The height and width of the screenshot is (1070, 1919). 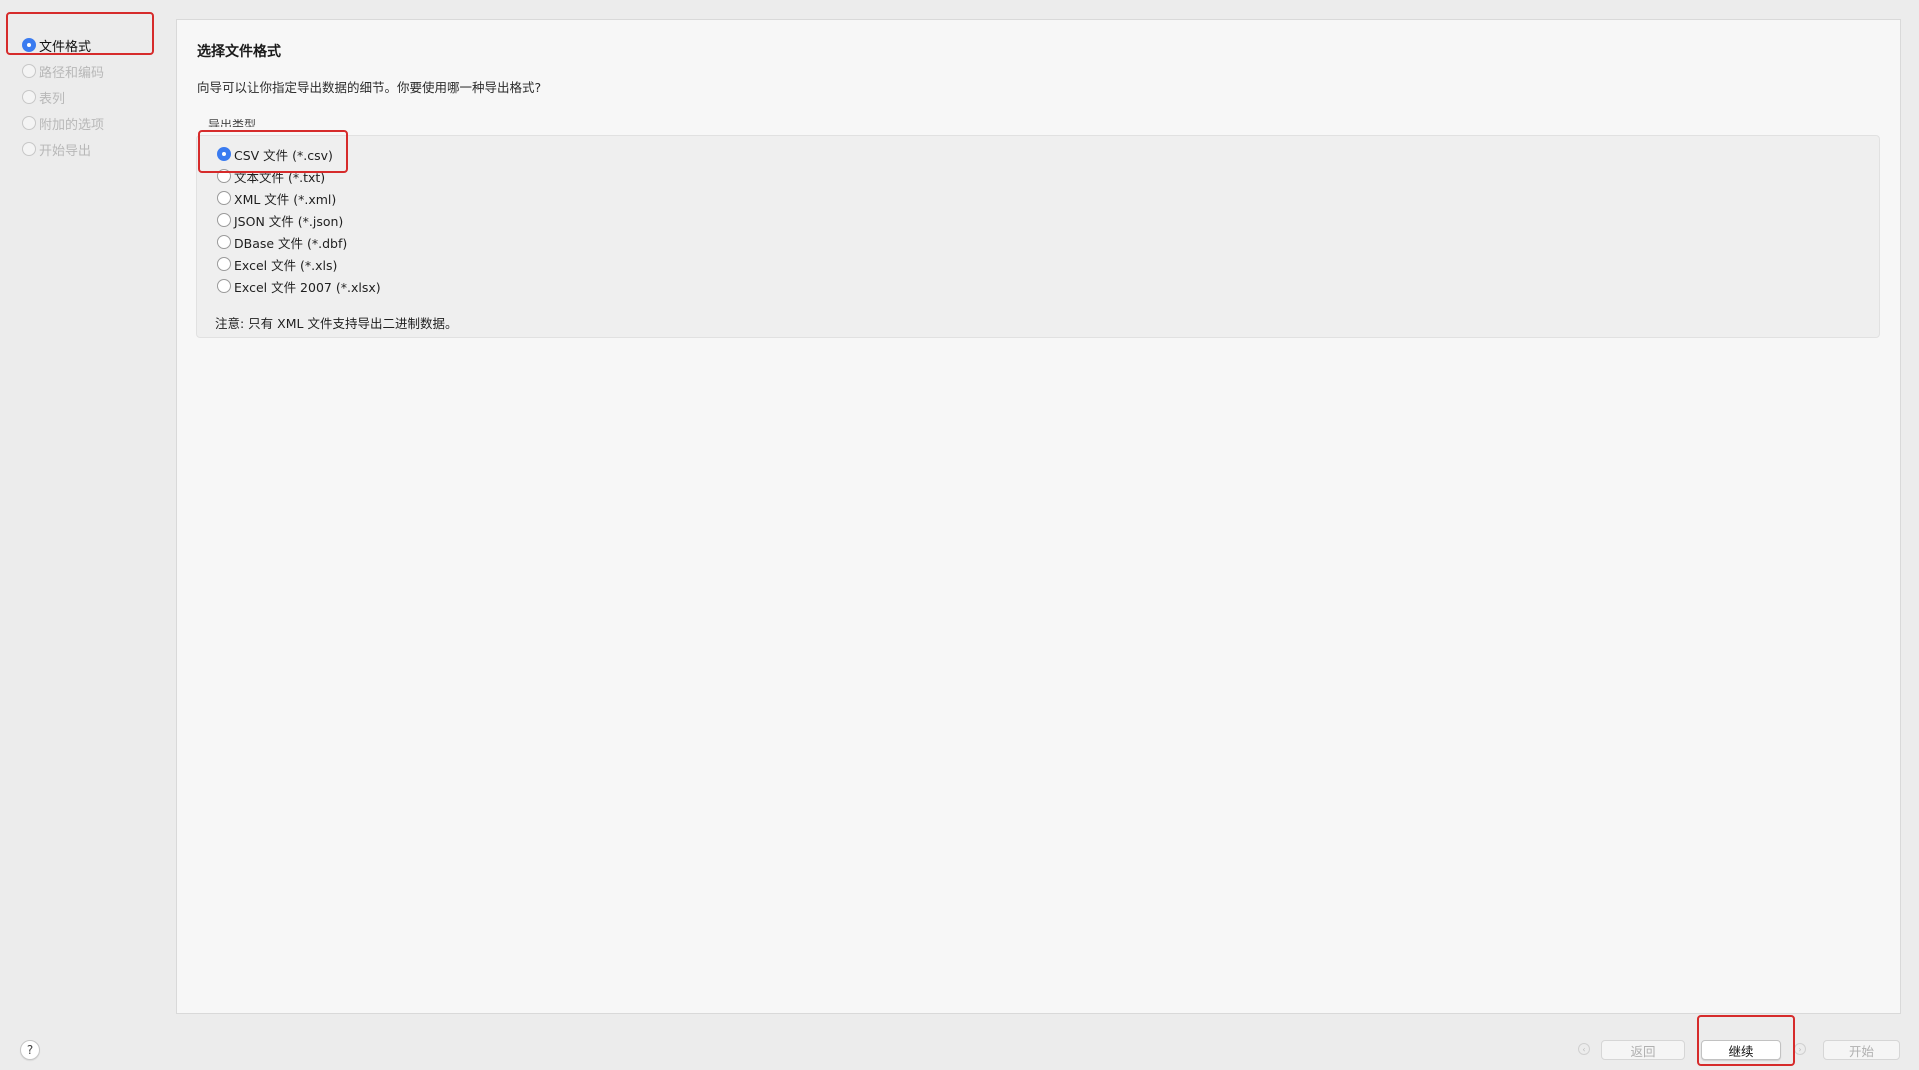 I want to click on step-label: 附加的选项, so click(x=72, y=125).